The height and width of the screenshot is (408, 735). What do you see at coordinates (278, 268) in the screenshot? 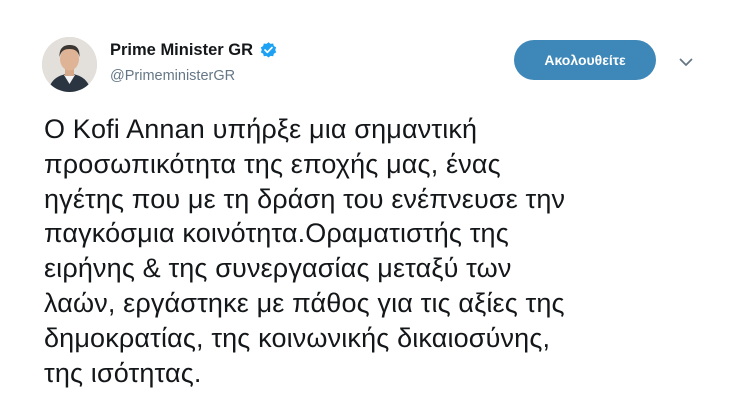
I see `tweet-text-line: ειρήνης & της συνεργασίας μεταξύ των` at bounding box center [278, 268].